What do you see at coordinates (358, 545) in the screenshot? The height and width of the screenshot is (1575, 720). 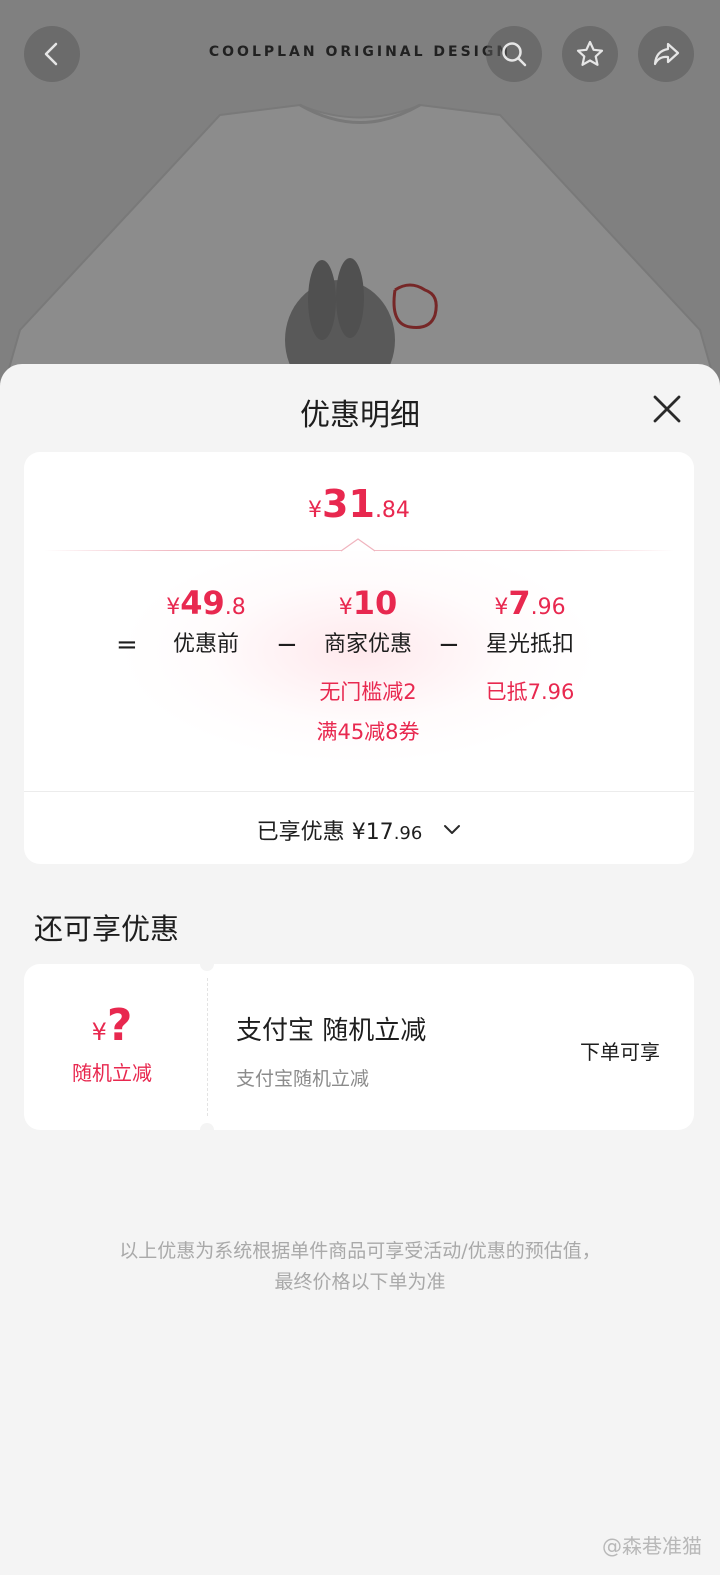 I see `caret-up-icon` at bounding box center [358, 545].